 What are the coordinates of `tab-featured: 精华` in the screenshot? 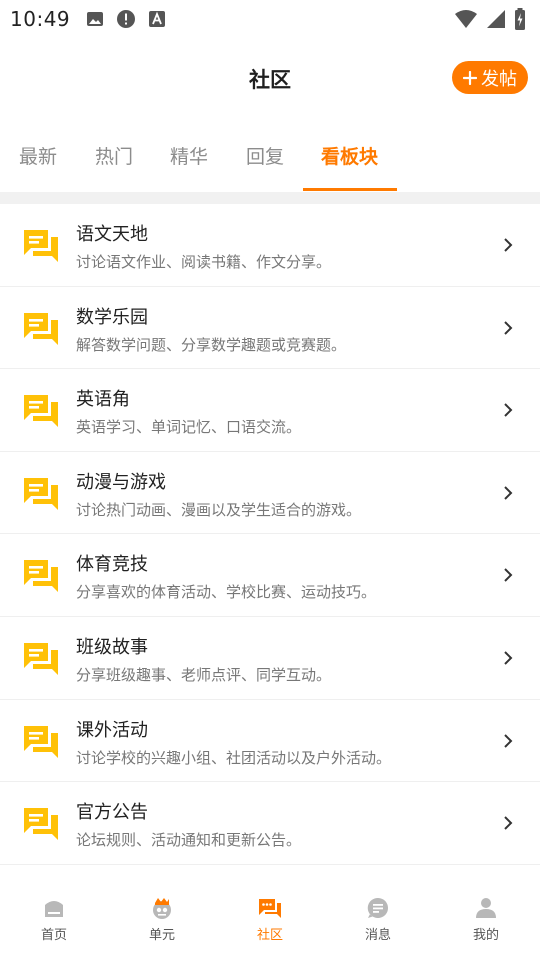 It's located at (189, 155).